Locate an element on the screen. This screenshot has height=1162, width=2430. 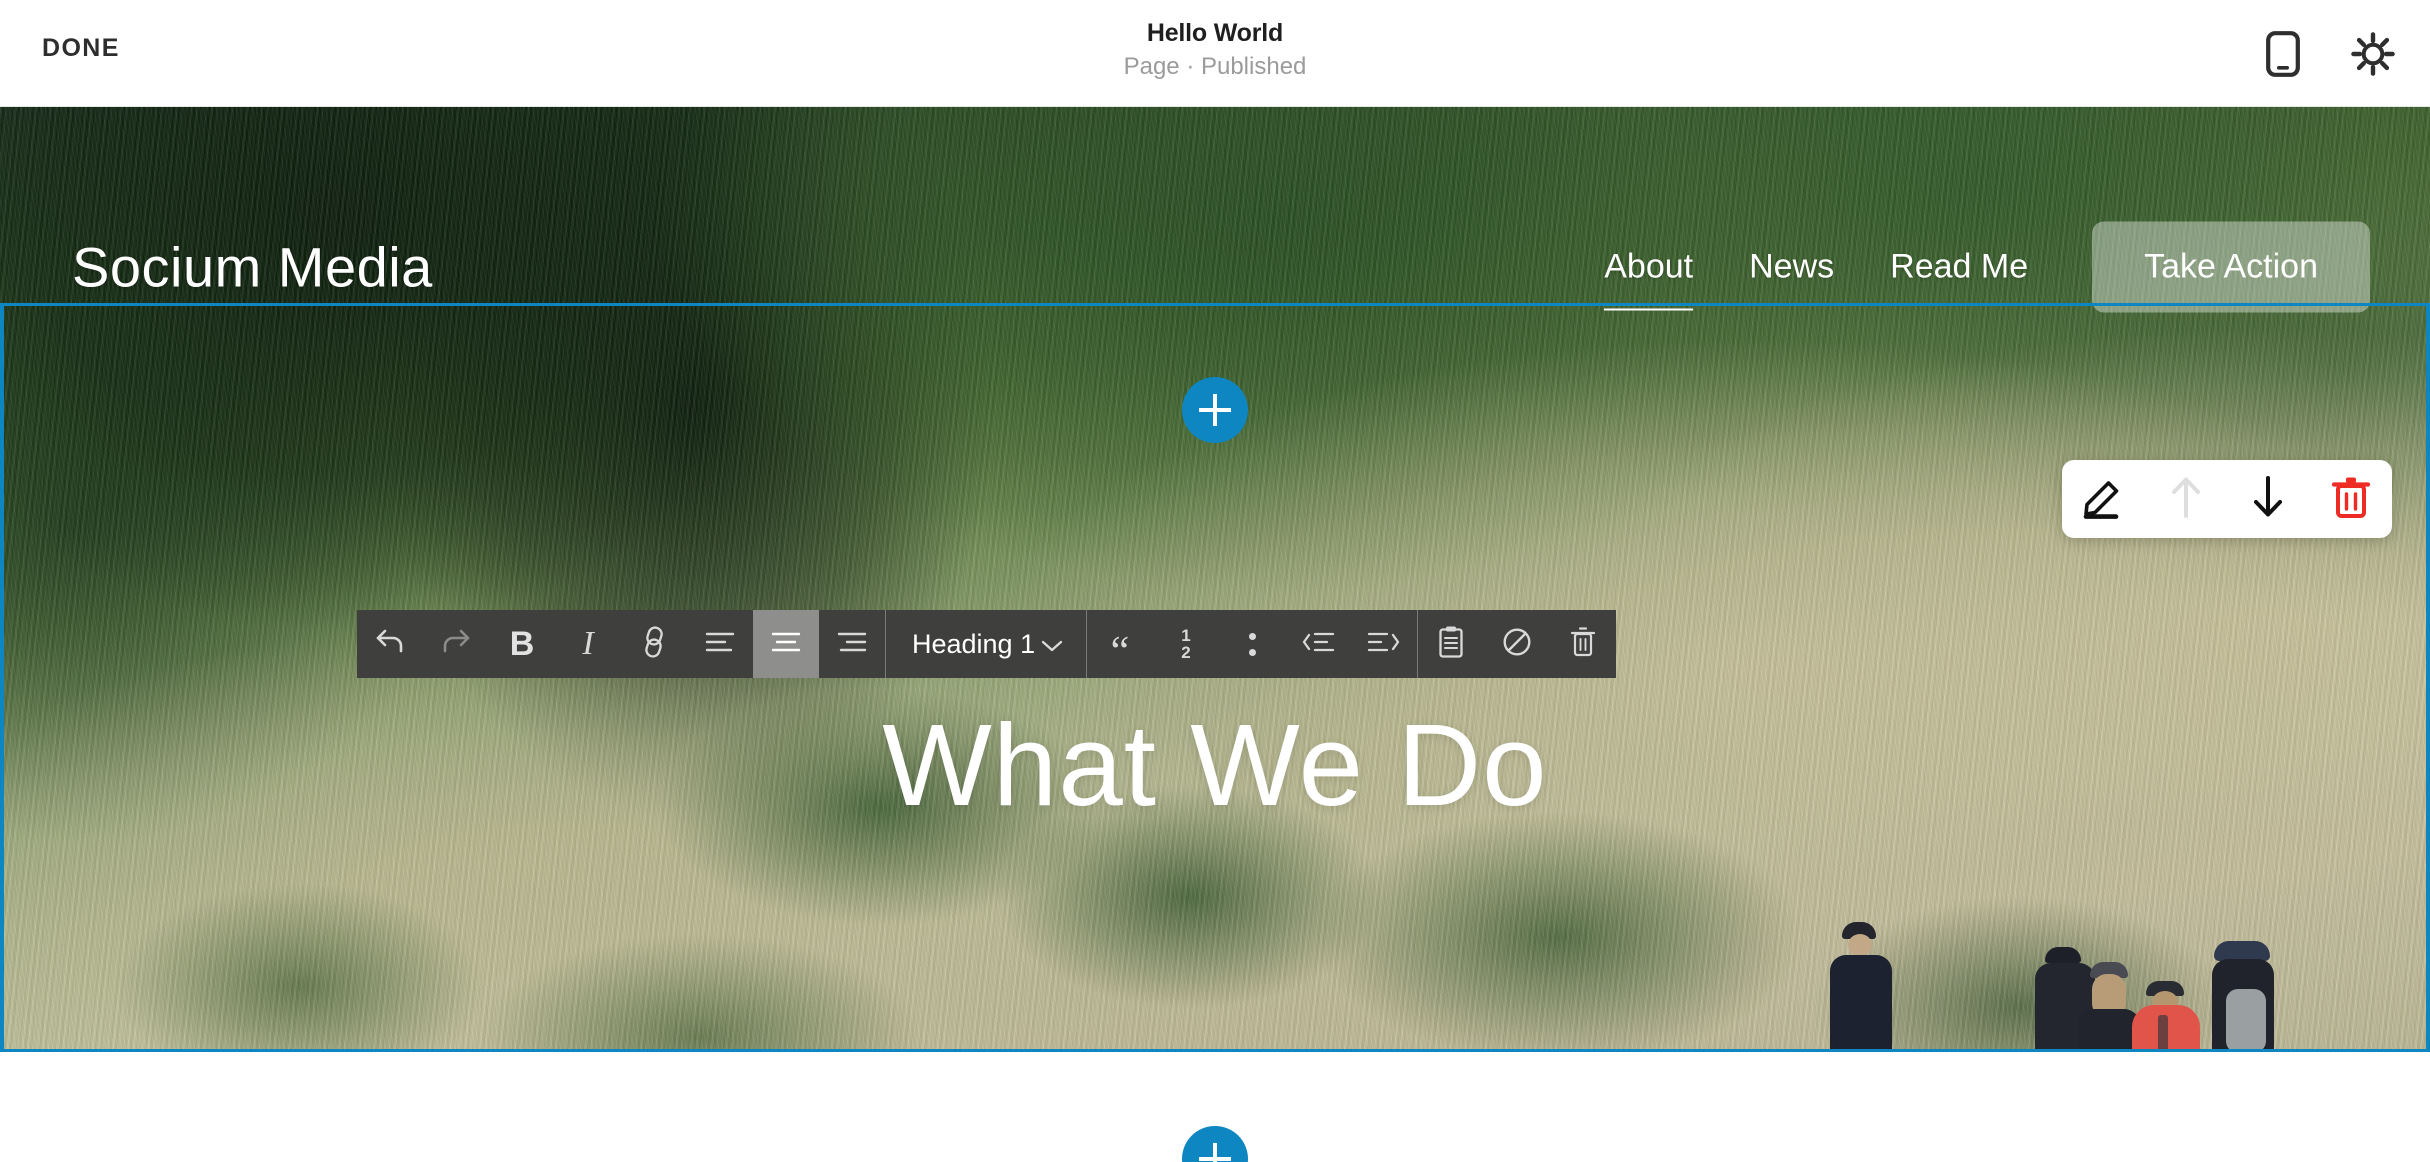
redo-button is located at coordinates (456, 644).